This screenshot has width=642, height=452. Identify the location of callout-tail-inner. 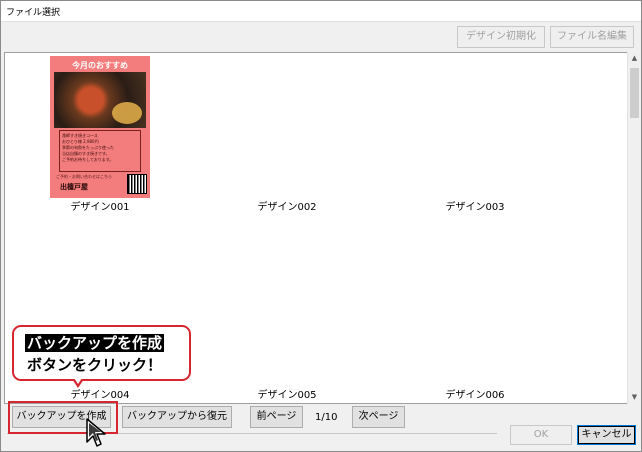
(78, 381).